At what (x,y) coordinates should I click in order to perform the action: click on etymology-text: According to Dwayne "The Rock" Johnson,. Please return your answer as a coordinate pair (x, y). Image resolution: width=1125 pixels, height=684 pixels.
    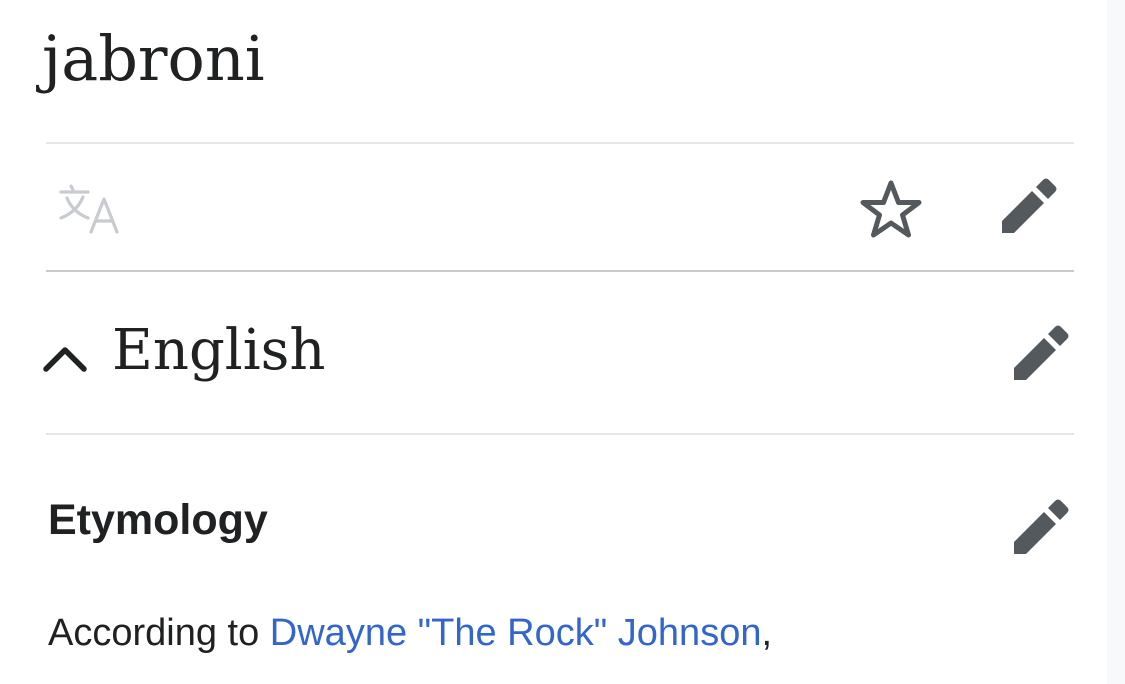
    Looking at the image, I should click on (410, 633).